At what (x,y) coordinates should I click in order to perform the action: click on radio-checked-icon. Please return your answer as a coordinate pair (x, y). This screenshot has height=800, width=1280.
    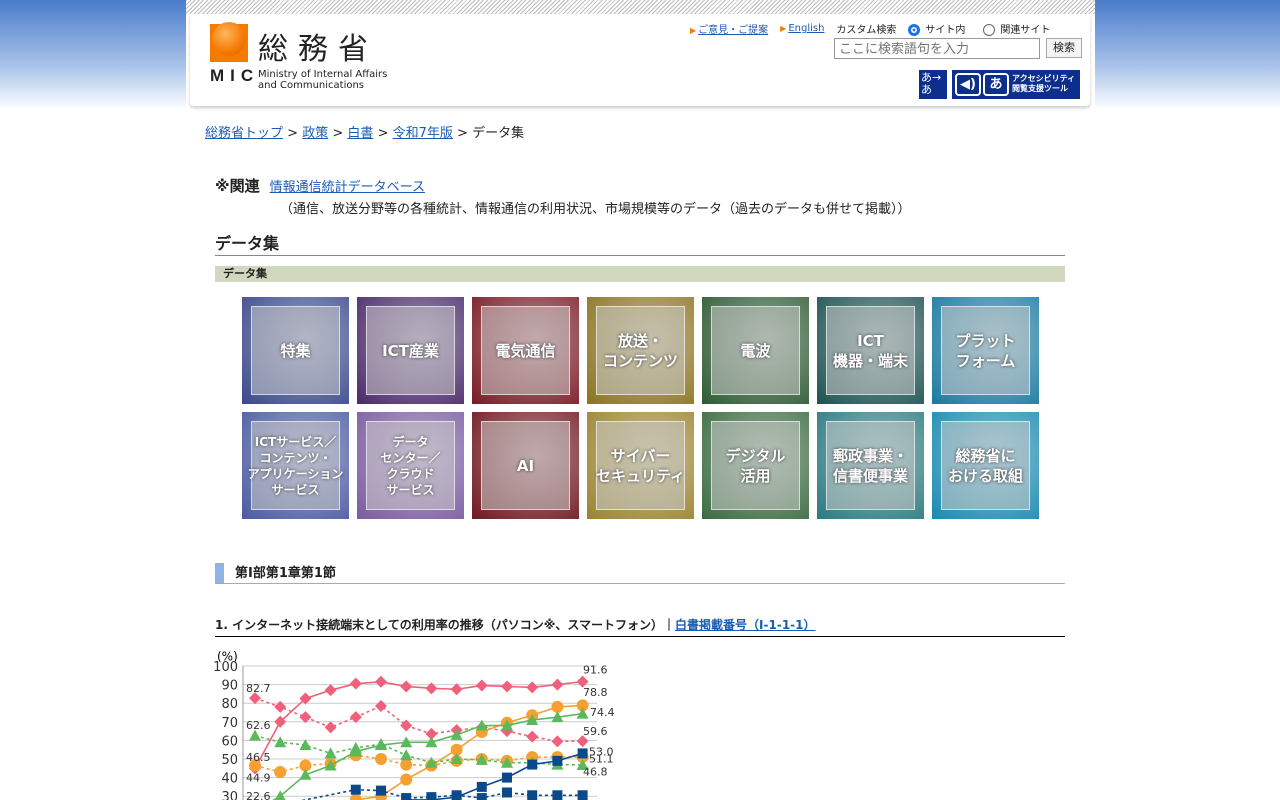
    Looking at the image, I should click on (914, 30).